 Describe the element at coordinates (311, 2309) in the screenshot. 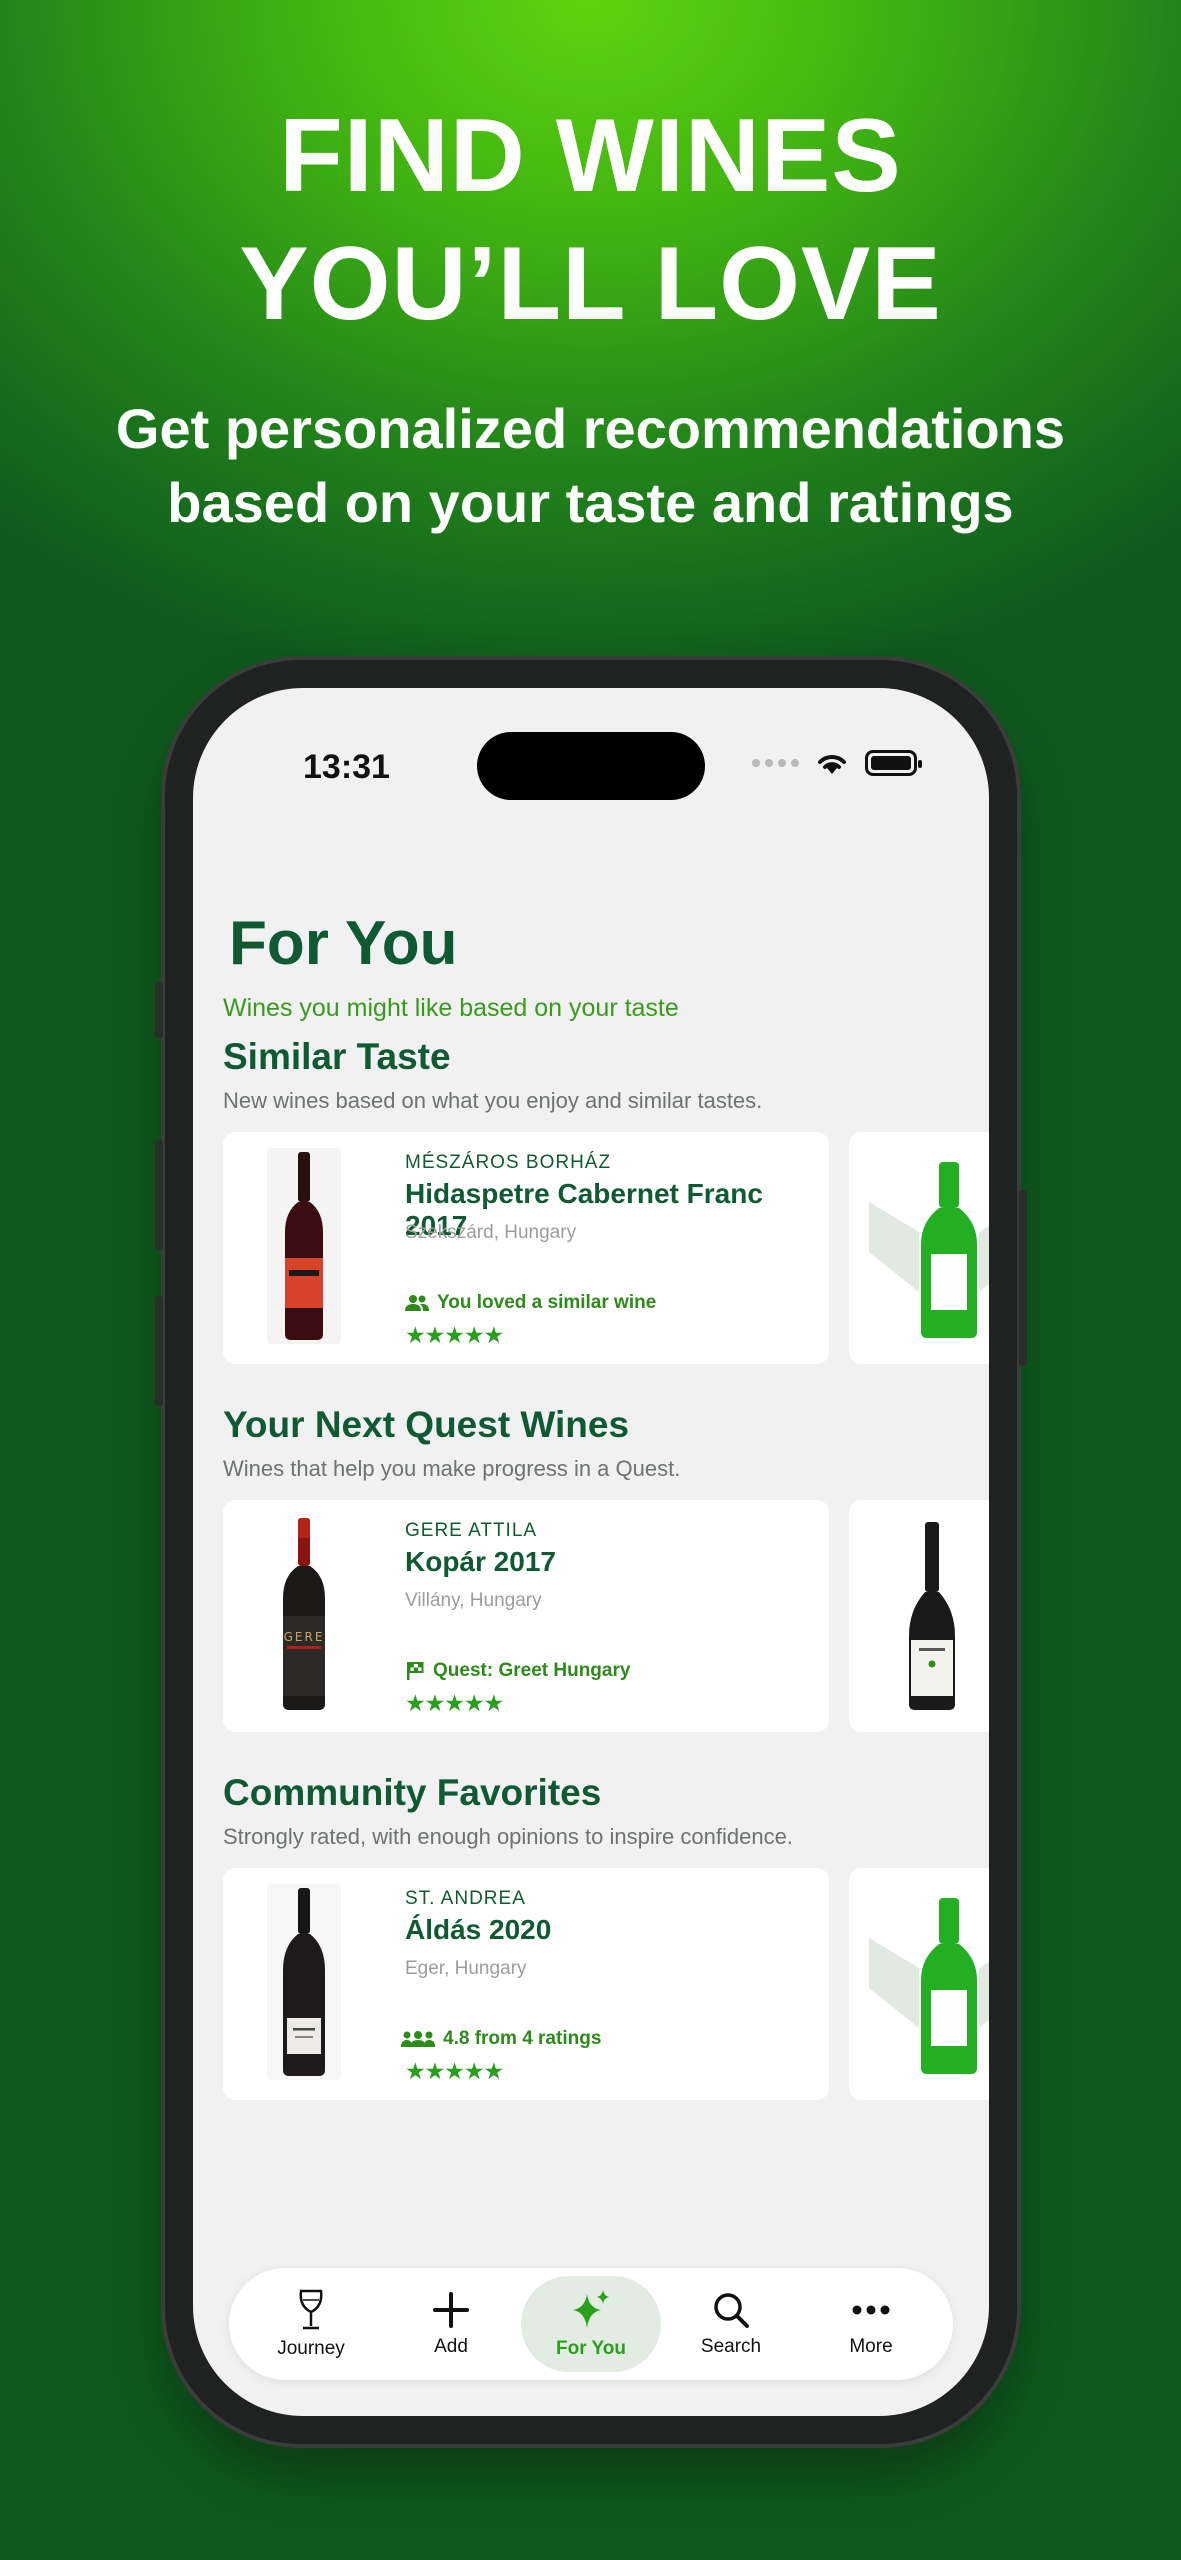

I see `wine-glass-icon` at that location.